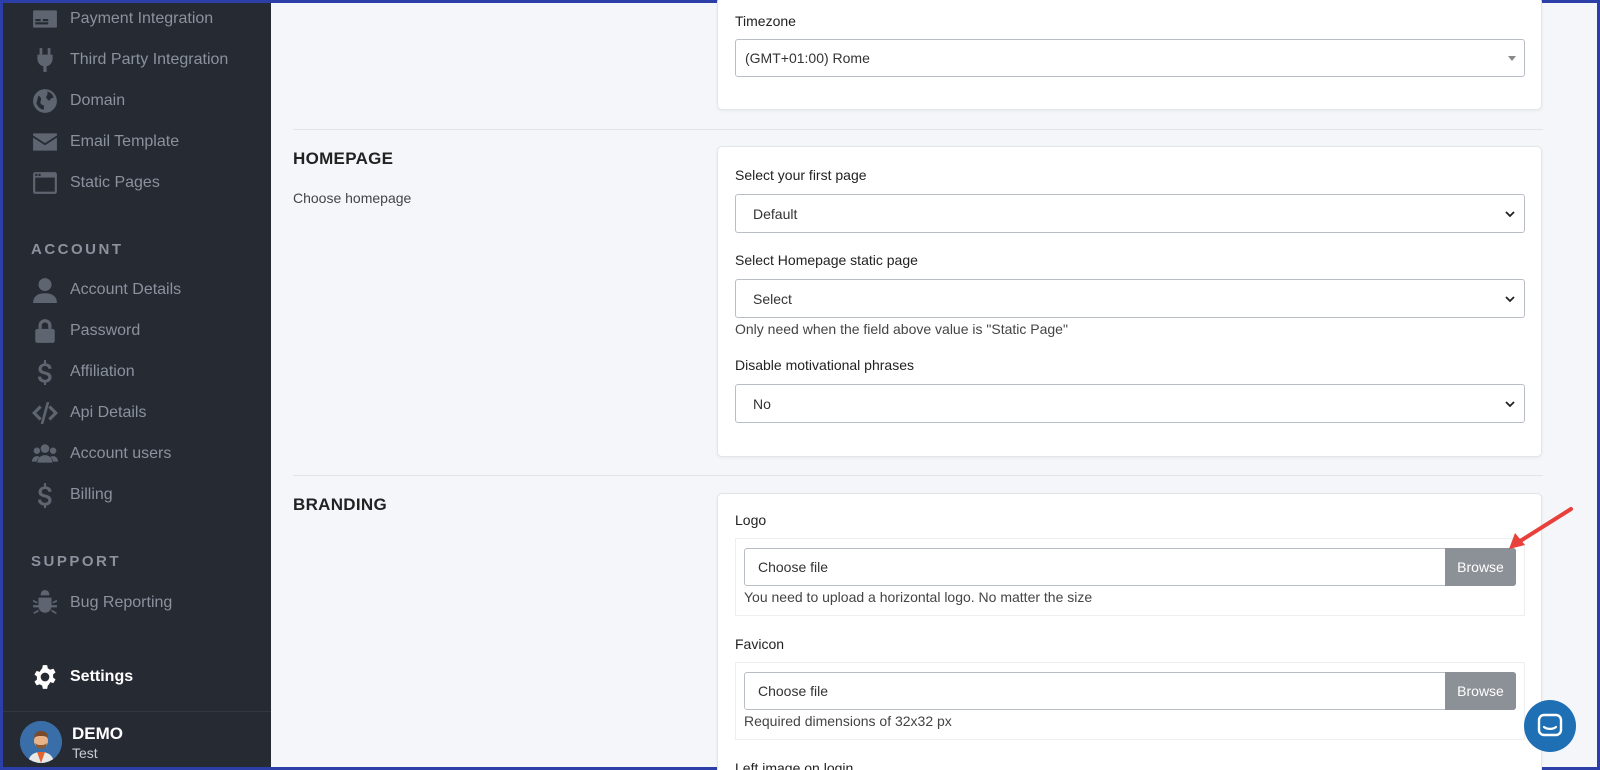 The width and height of the screenshot is (1600, 770). What do you see at coordinates (775, 213) in the screenshot?
I see `first-page-value: Default` at bounding box center [775, 213].